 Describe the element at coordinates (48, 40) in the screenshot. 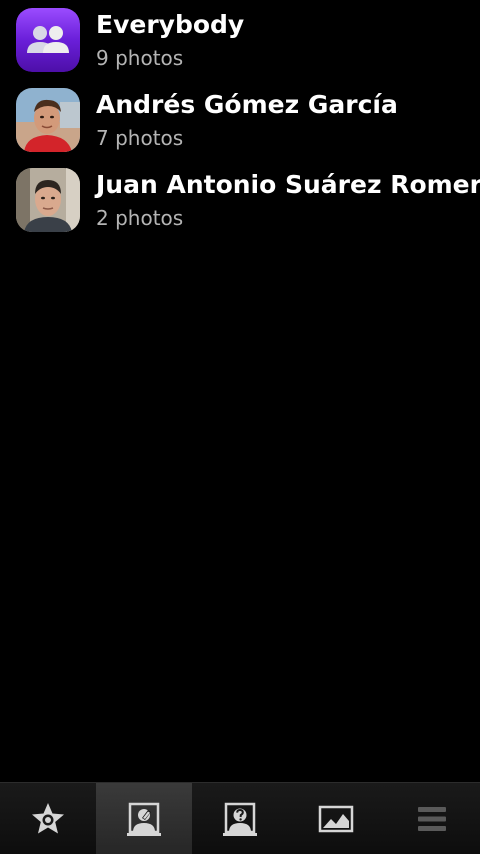

I see `group-icon` at that location.